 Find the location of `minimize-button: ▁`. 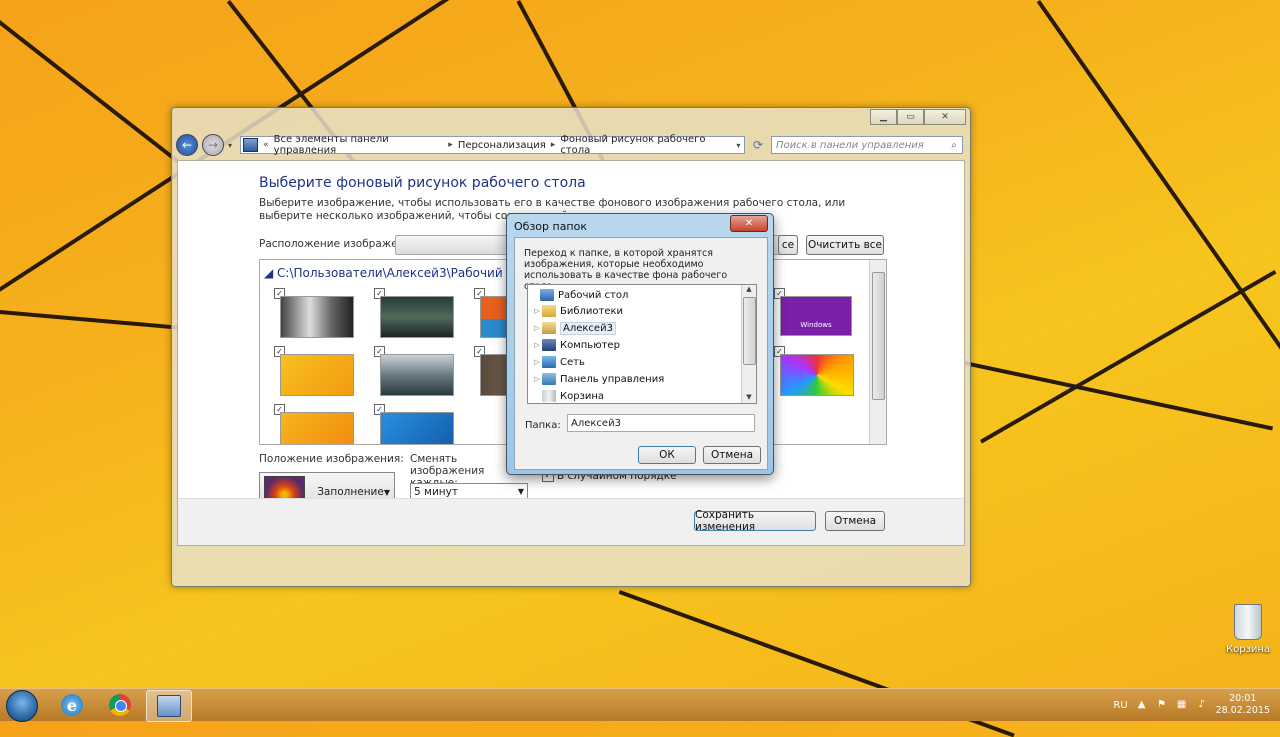

minimize-button: ▁ is located at coordinates (883, 117).